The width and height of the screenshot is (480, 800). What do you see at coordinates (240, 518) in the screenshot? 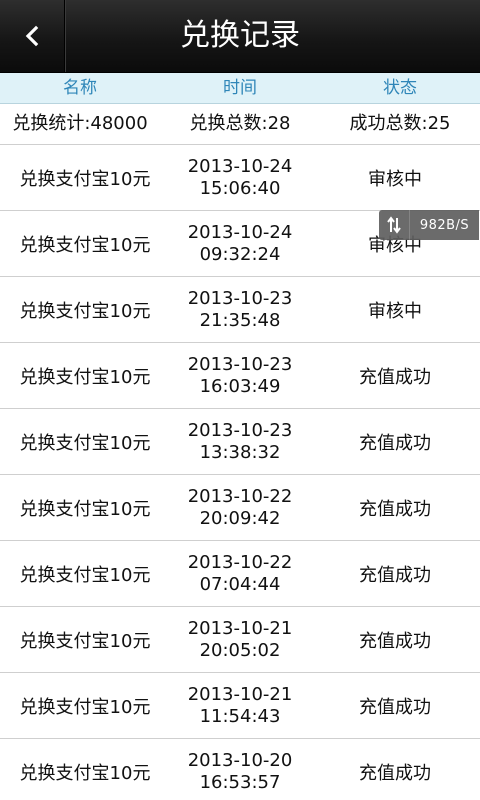
I see `record-time: 20:09:42` at bounding box center [240, 518].